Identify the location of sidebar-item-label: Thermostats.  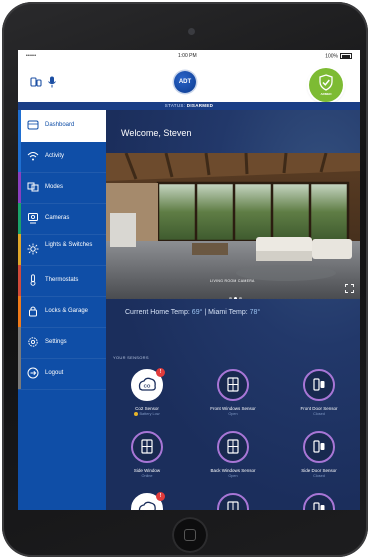
(62, 280).